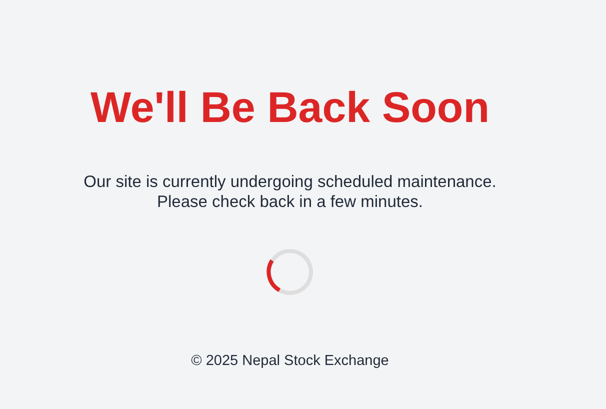  I want to click on copyright-text: © 2025 Nepal Stock Exchange, so click(290, 361).